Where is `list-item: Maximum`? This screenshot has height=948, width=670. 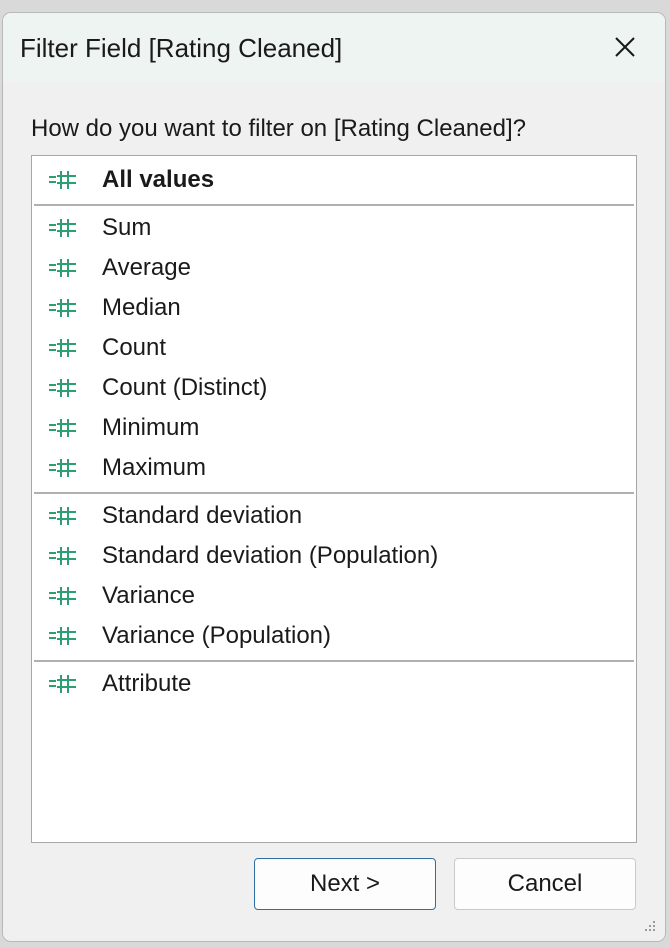
list-item: Maximum is located at coordinates (334, 467).